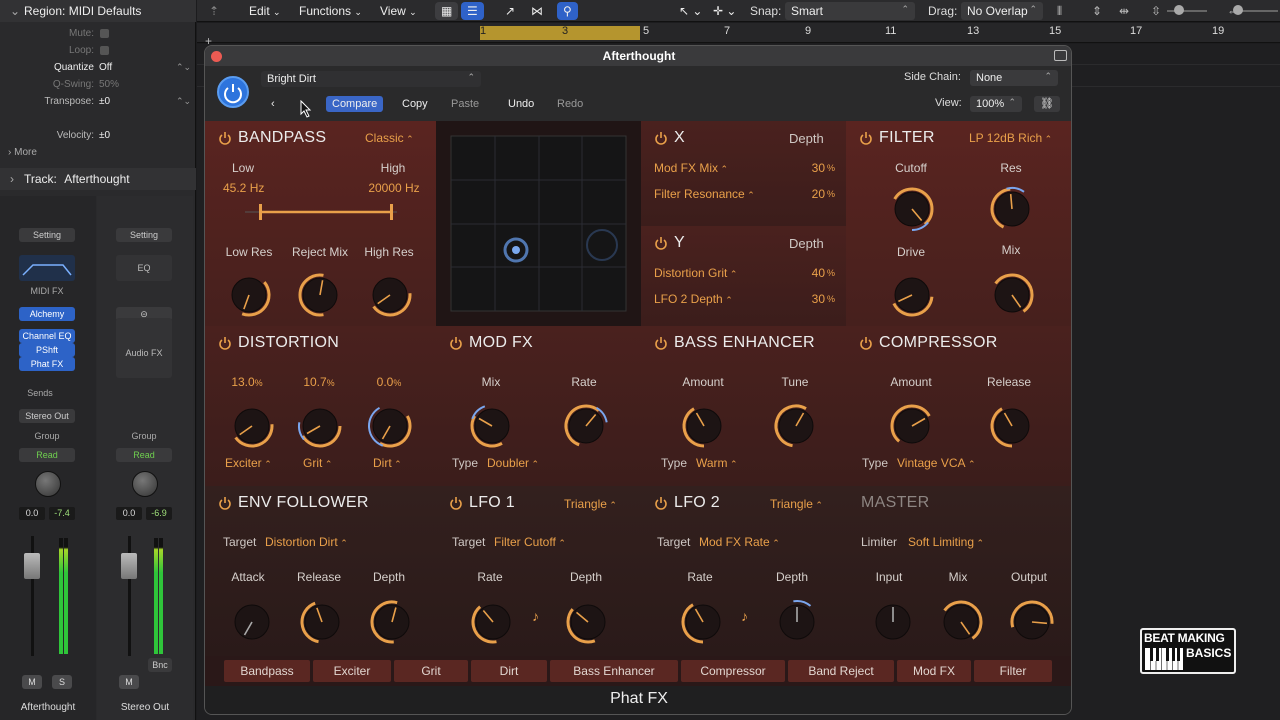 The width and height of the screenshot is (1280, 720). What do you see at coordinates (850, 10) in the screenshot?
I see `snap-select: Smart` at bounding box center [850, 10].